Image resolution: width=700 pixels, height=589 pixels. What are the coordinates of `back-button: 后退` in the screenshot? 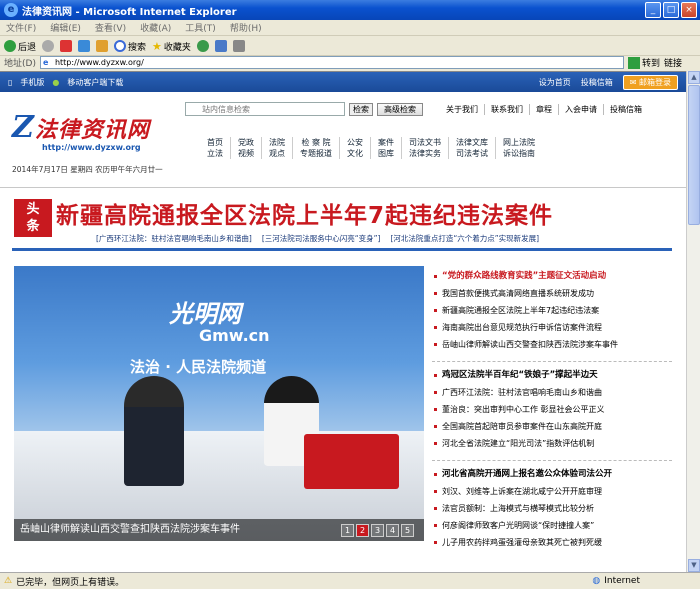 It's located at (20, 46).